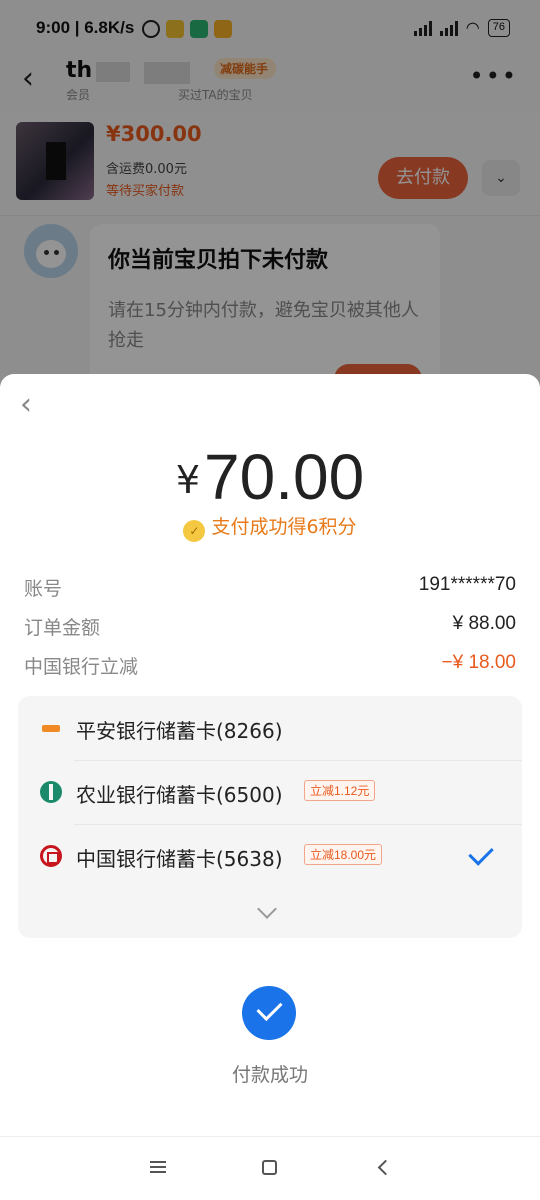 Image resolution: width=540 pixels, height=1200 pixels. I want to click on nav-back-icon, so click(385, 1167).